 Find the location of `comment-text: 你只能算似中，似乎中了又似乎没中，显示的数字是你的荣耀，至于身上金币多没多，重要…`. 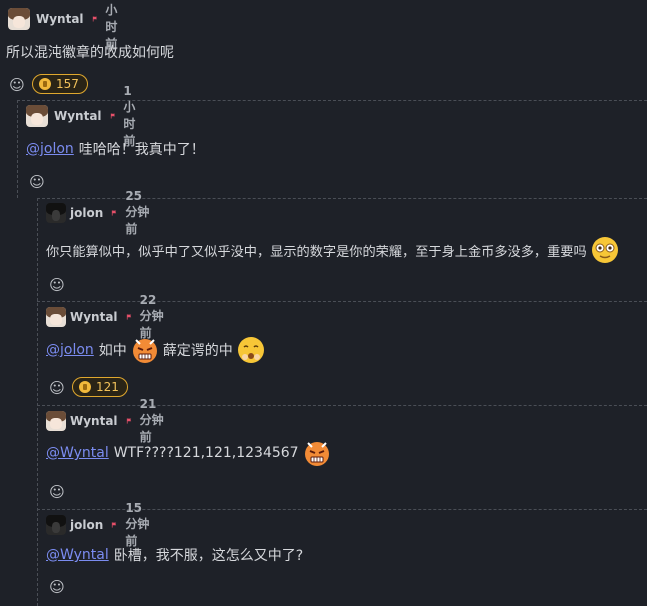

comment-text: 你只能算似中，似乎中了又似乎没中，显示的数字是你的荣耀，至于身上金币多没多，重要… is located at coordinates (316, 252).